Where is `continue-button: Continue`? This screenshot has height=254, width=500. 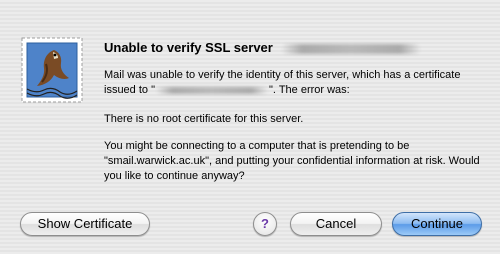 continue-button: Continue is located at coordinates (437, 224).